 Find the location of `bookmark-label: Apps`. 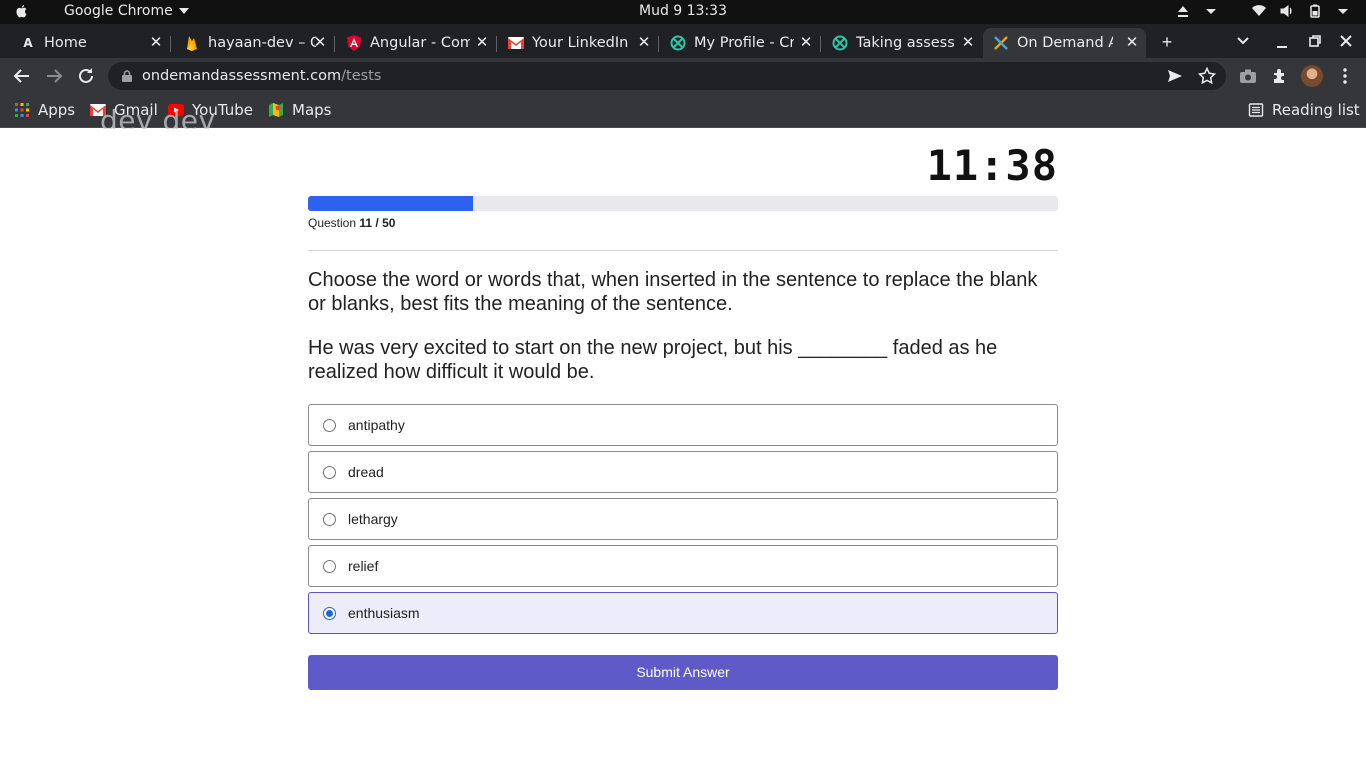

bookmark-label: Apps is located at coordinates (57, 110).